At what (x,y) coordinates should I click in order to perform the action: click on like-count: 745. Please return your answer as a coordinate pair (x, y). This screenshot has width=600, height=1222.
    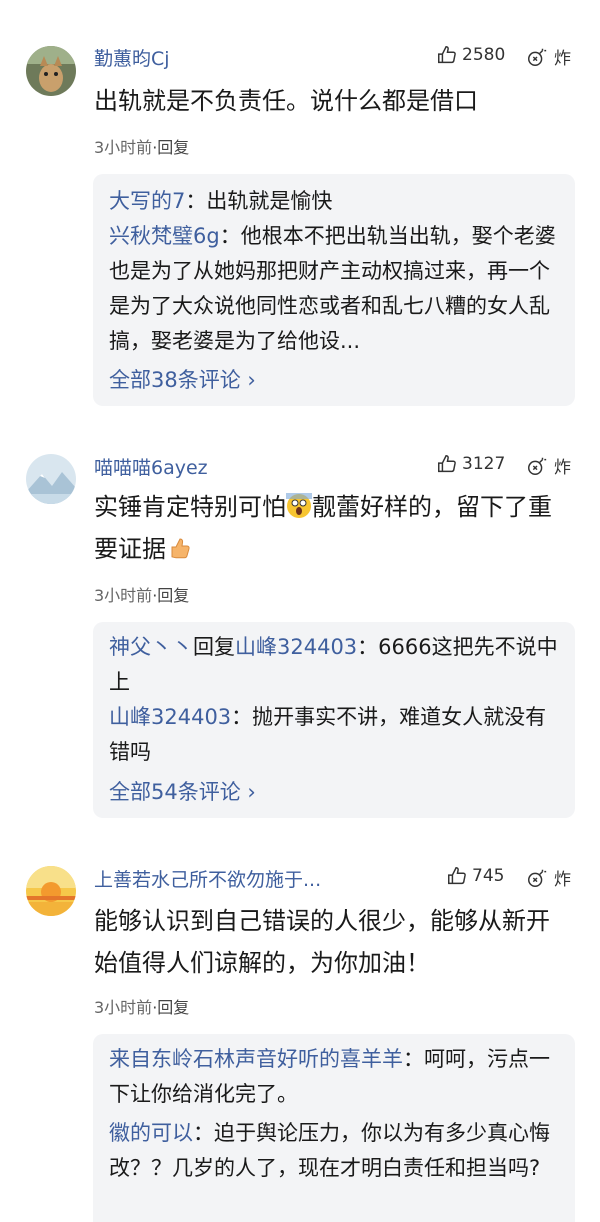
    Looking at the image, I should click on (488, 876).